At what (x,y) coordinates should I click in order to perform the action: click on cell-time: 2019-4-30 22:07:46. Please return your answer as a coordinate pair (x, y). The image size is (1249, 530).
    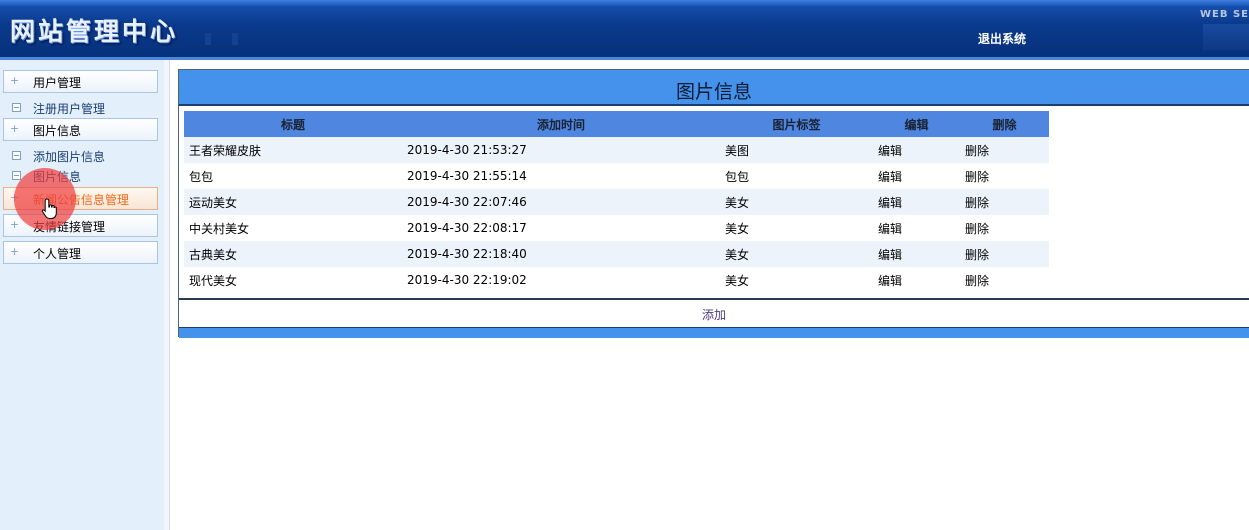
    Looking at the image, I should click on (561, 202).